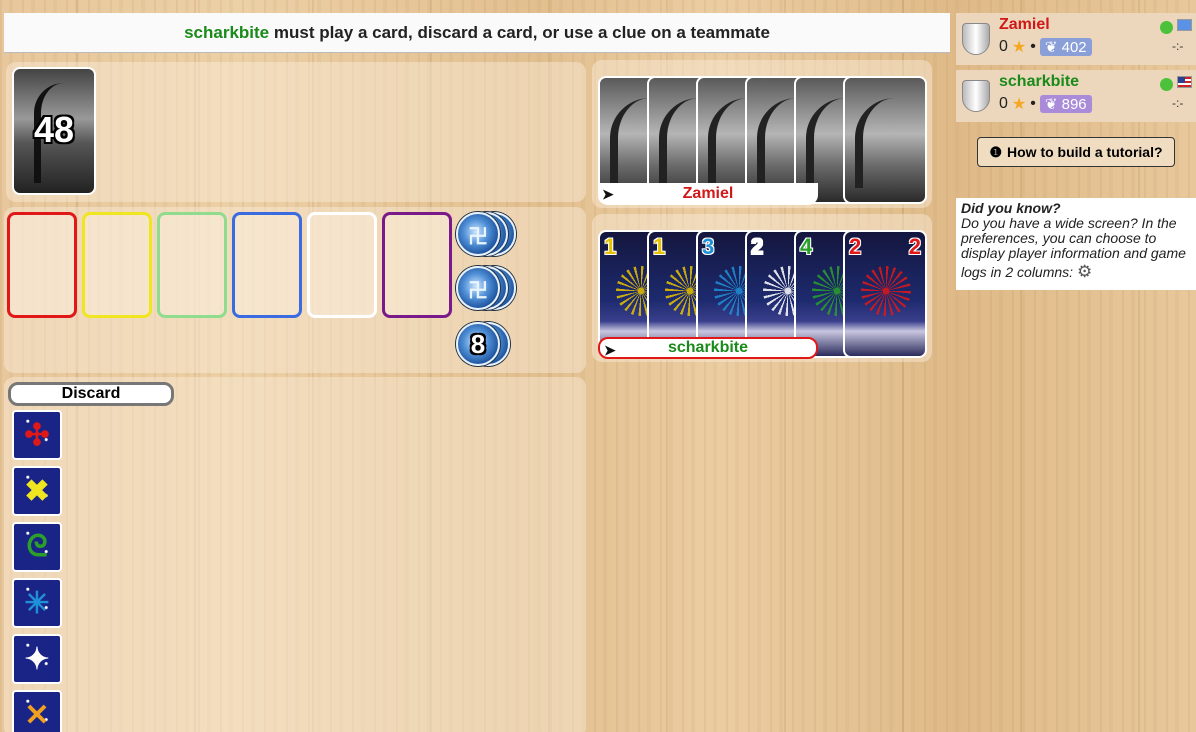  What do you see at coordinates (806, 246) in the screenshot?
I see `card-rank: 4` at bounding box center [806, 246].